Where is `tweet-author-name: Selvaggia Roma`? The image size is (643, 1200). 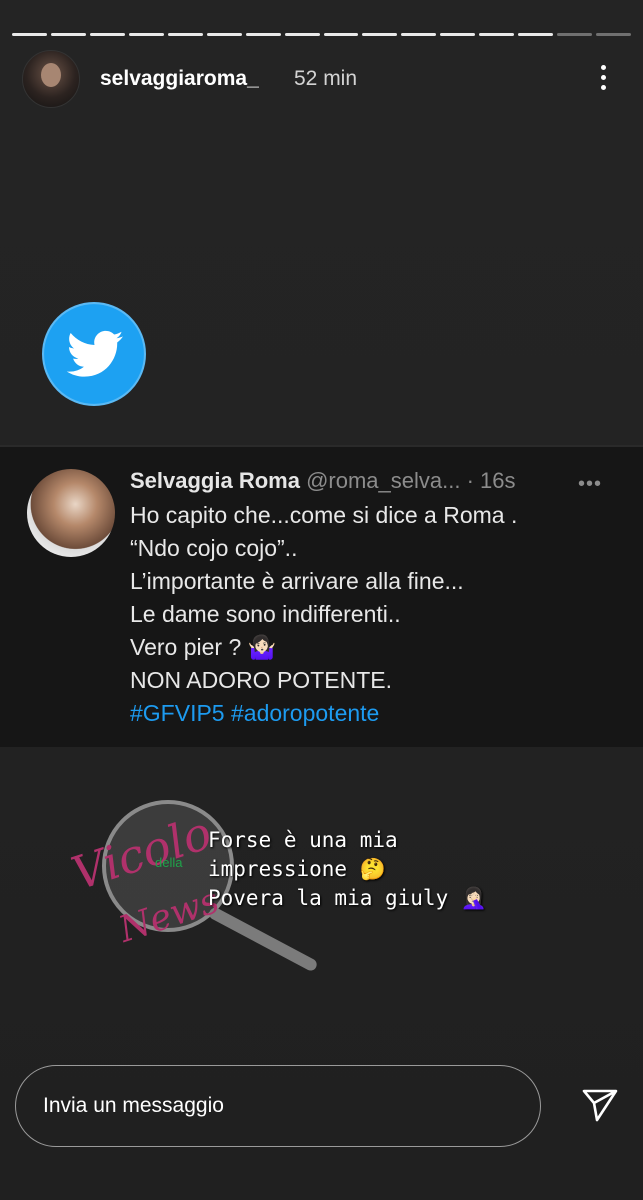 tweet-author-name: Selvaggia Roma is located at coordinates (215, 480).